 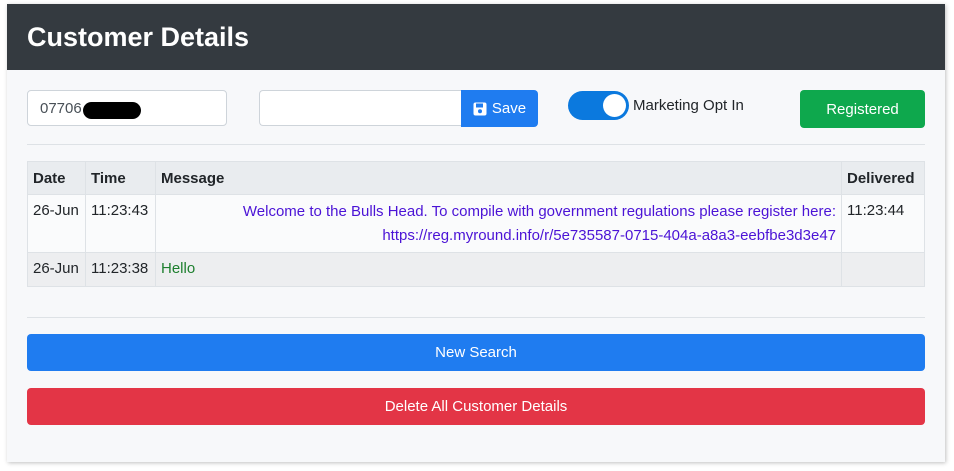 I want to click on cell-message: Hello, so click(x=498, y=269).